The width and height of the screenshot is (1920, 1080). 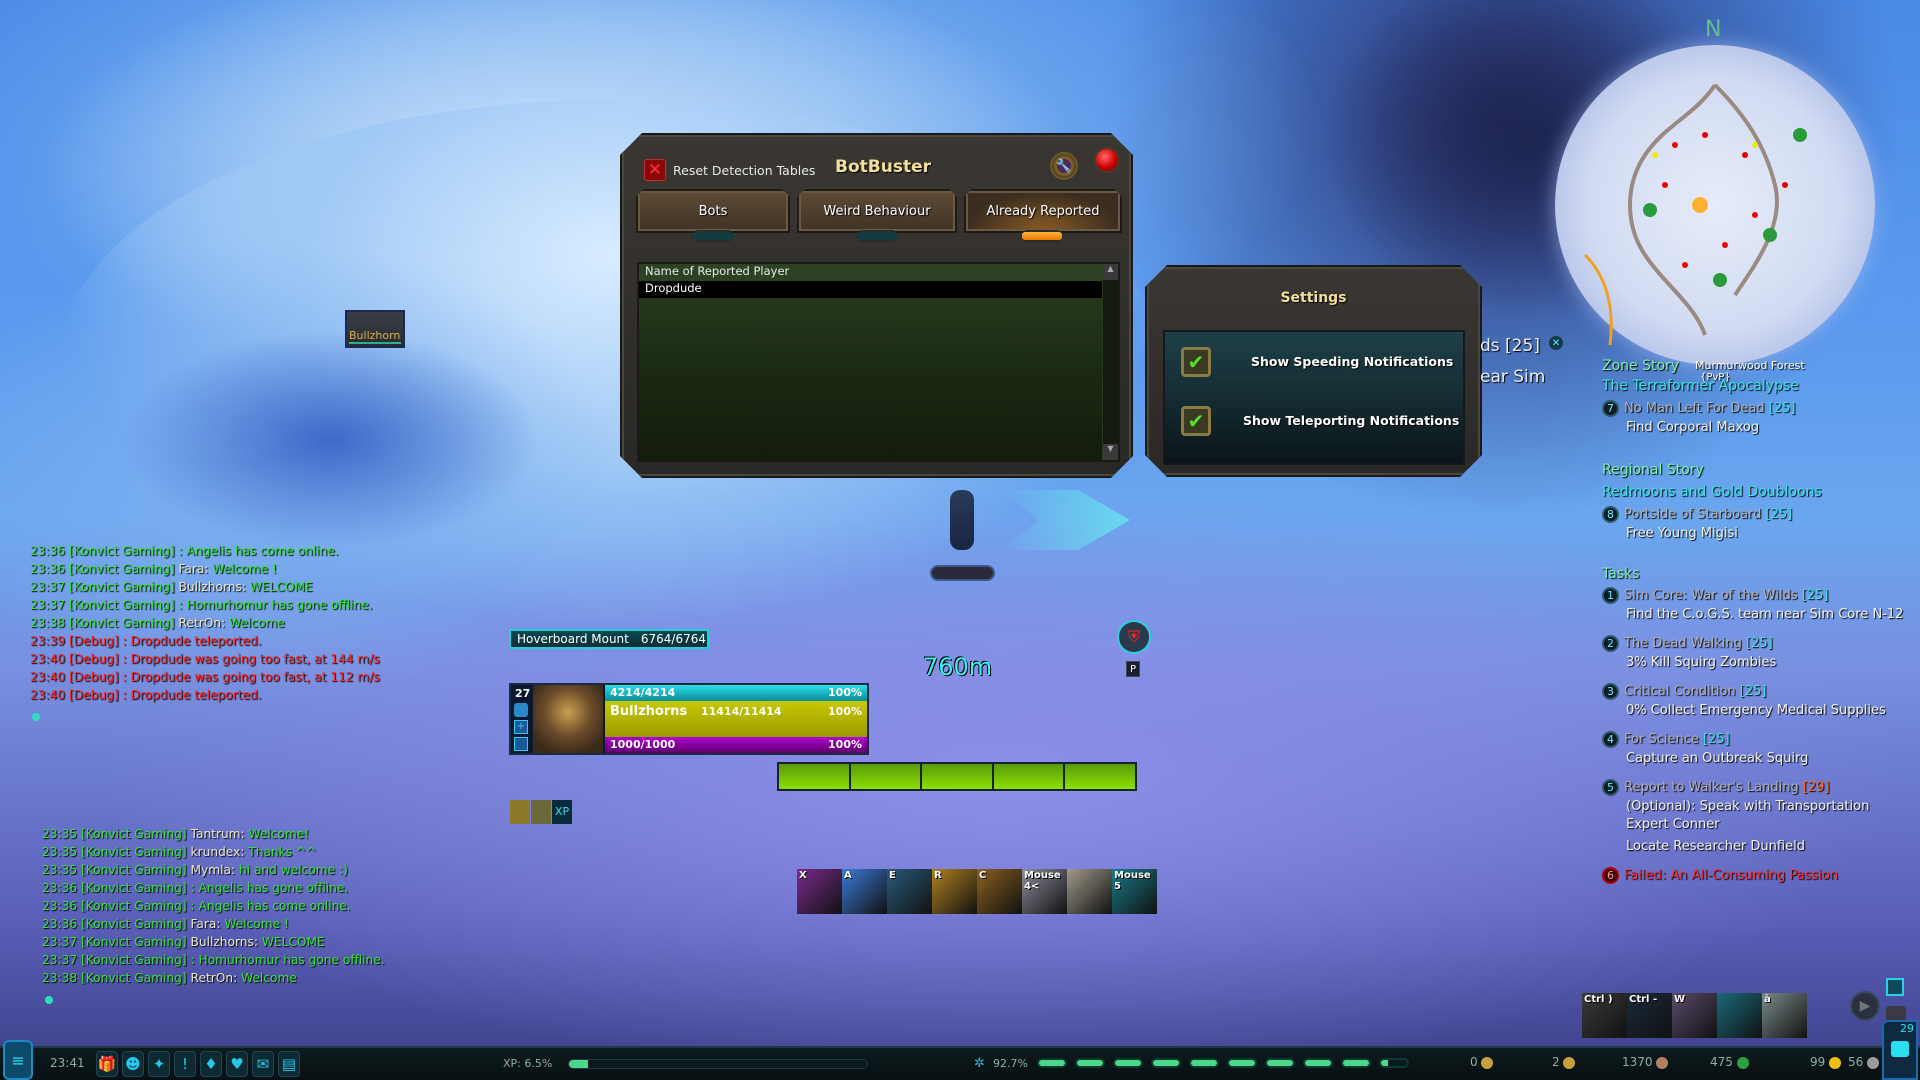 I want to click on tab-bots: Bots, so click(x=713, y=211).